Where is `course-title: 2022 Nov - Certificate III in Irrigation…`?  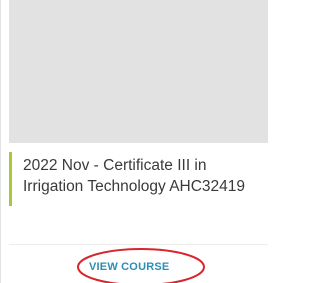
course-title: 2022 Nov - Certificate III in Irrigation… is located at coordinates (134, 176).